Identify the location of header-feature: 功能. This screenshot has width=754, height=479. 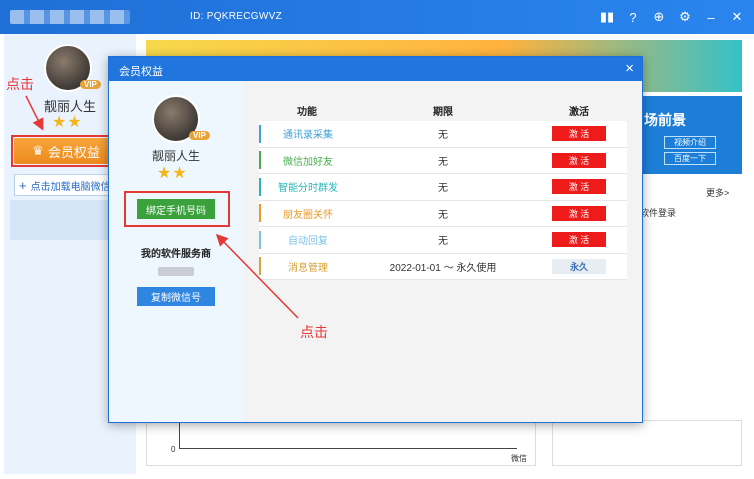
(307, 112).